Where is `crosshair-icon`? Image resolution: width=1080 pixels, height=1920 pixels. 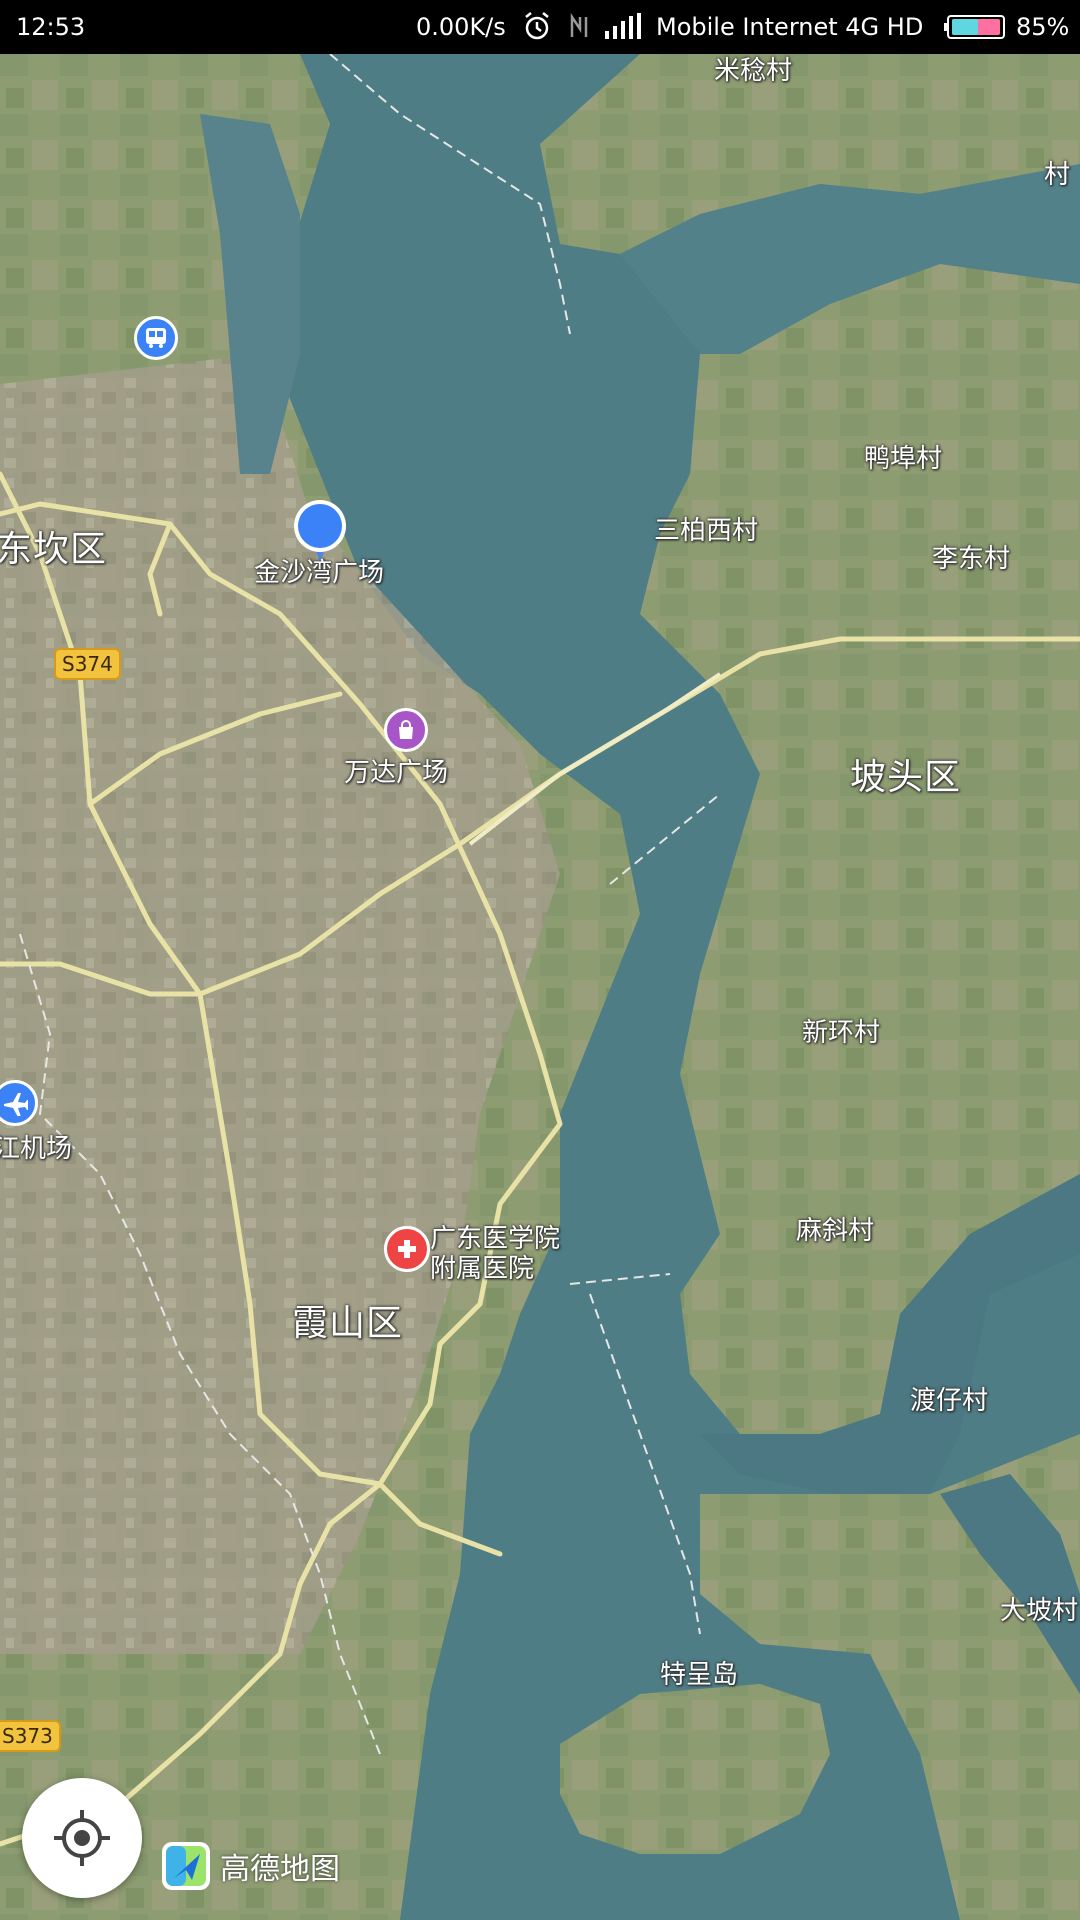
crosshair-icon is located at coordinates (82, 1838).